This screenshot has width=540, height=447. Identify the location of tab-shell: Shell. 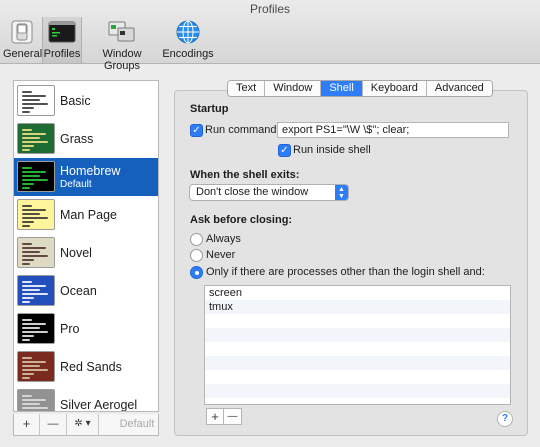
(342, 88).